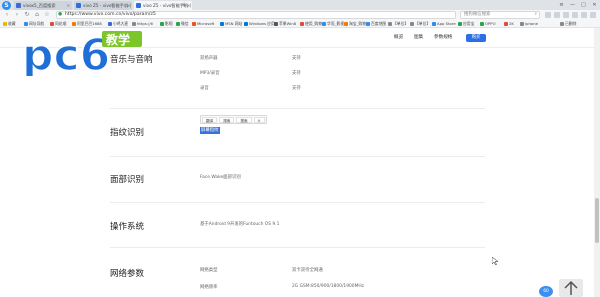 The image size is (600, 297). What do you see at coordinates (37, 15) in the screenshot?
I see `home-icon: ⌂` at bounding box center [37, 15].